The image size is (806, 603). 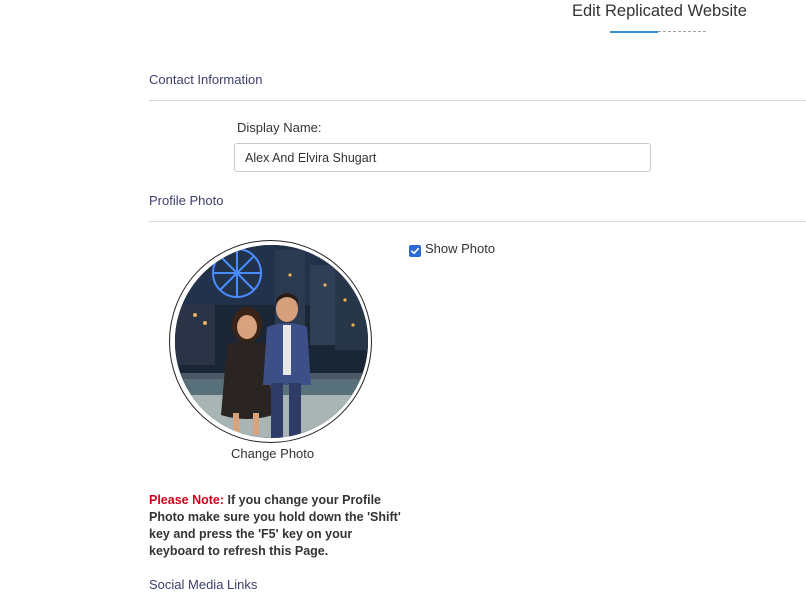 I want to click on progress-remaining, so click(x=682, y=31).